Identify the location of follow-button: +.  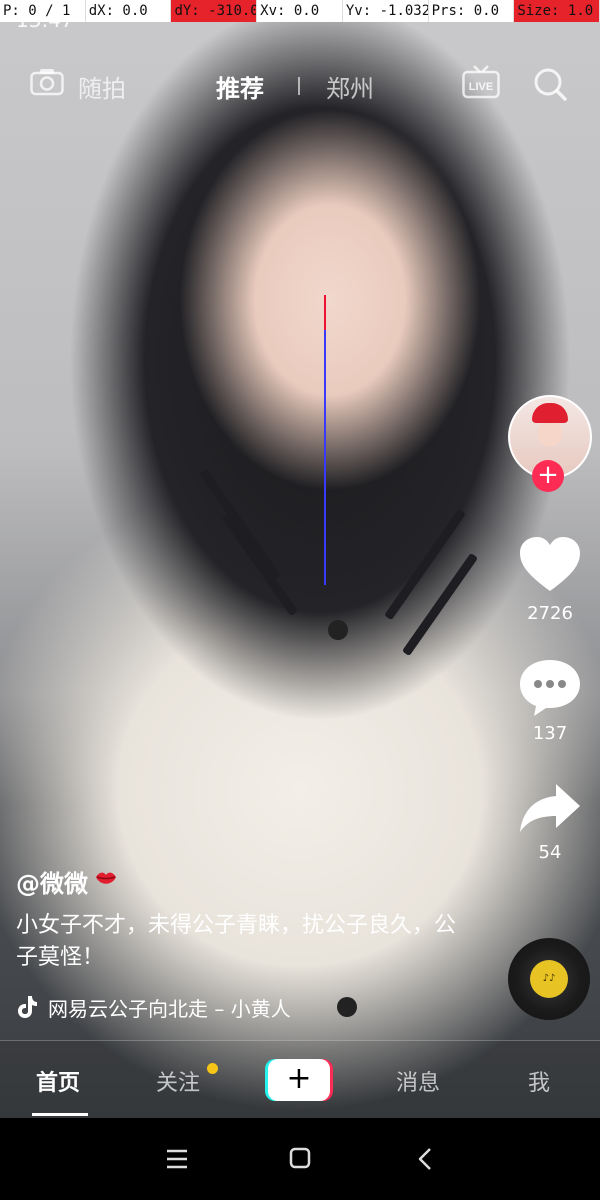
(548, 476).